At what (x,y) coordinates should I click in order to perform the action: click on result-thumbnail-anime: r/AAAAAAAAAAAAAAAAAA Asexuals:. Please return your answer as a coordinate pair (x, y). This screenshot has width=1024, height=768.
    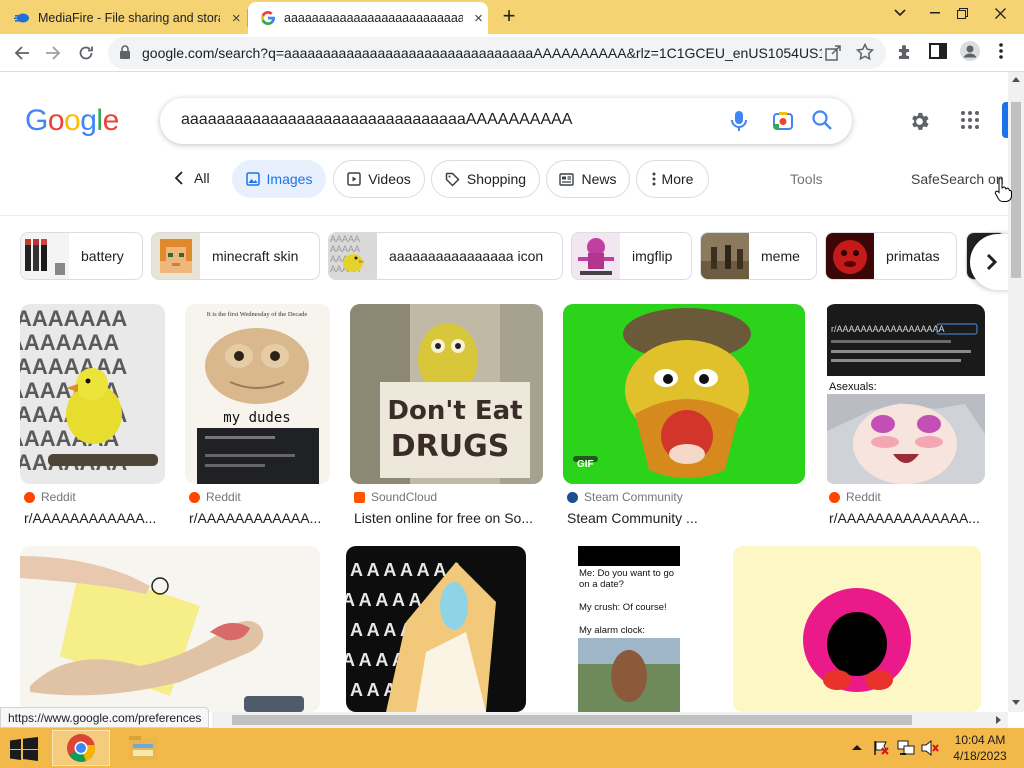
    Looking at the image, I should click on (905, 394).